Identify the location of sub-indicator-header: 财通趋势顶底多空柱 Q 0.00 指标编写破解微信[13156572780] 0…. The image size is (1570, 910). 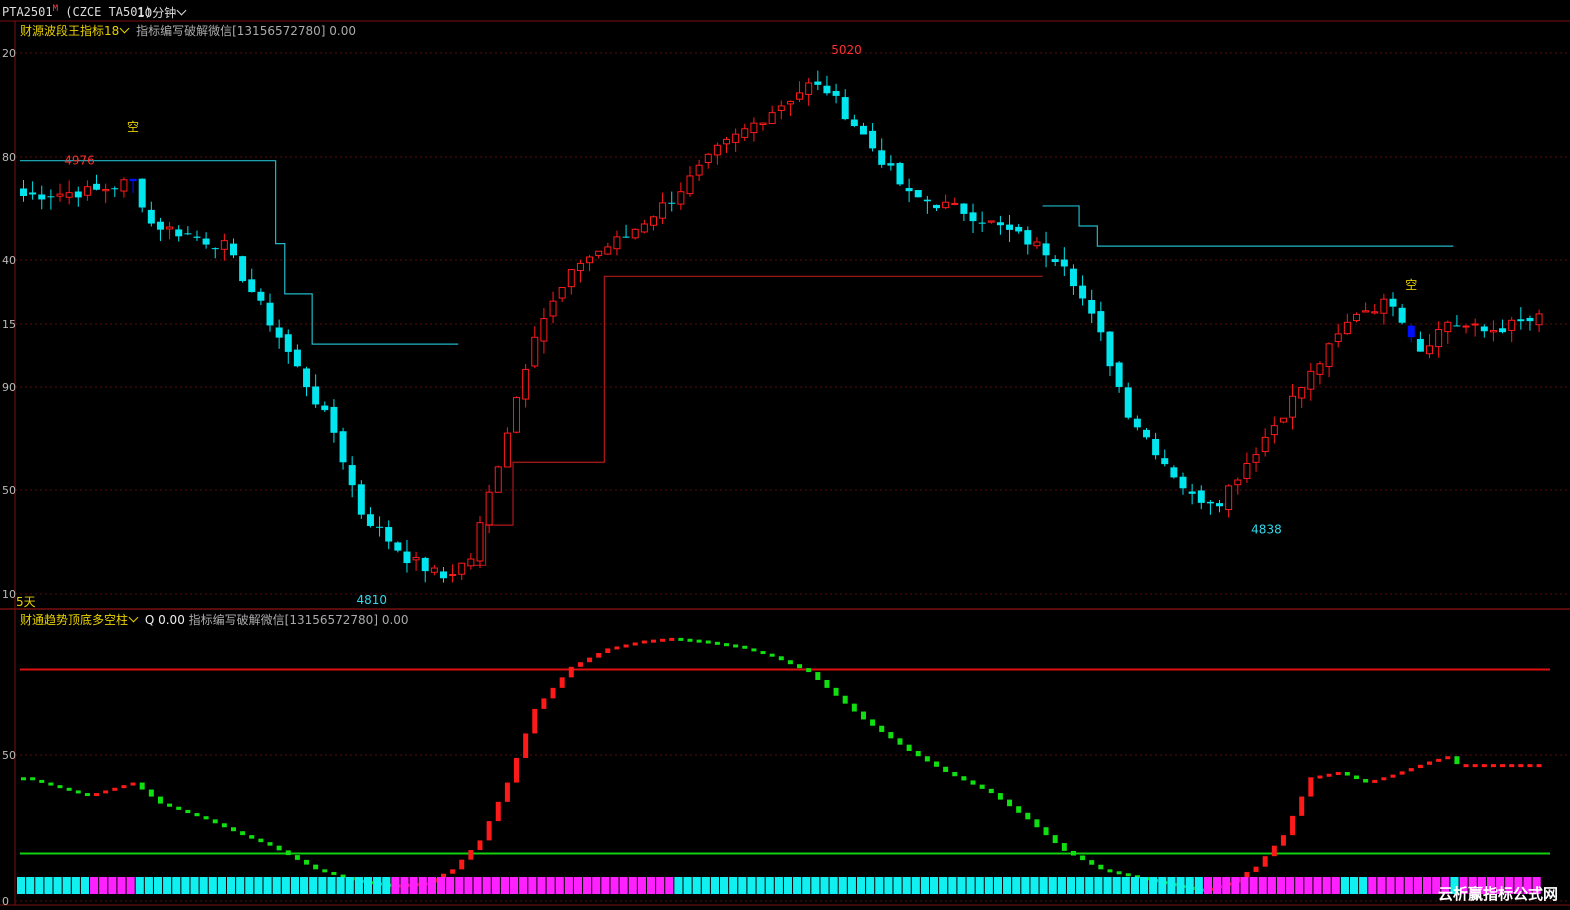
(214, 619).